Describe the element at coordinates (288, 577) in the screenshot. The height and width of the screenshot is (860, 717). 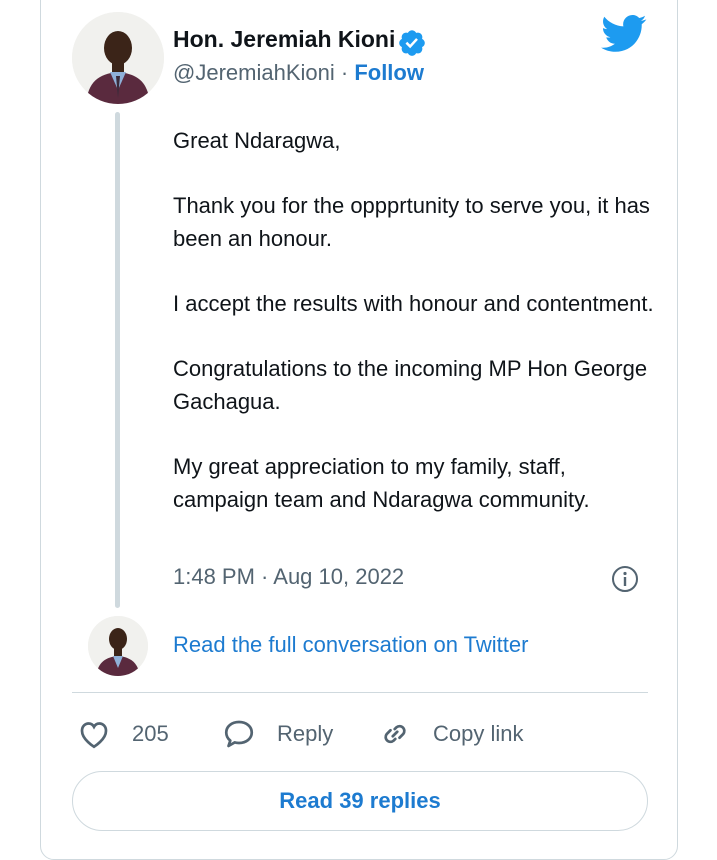
I see `tweet-timestamp: 1:48 PM · Aug 10, 2022` at that location.